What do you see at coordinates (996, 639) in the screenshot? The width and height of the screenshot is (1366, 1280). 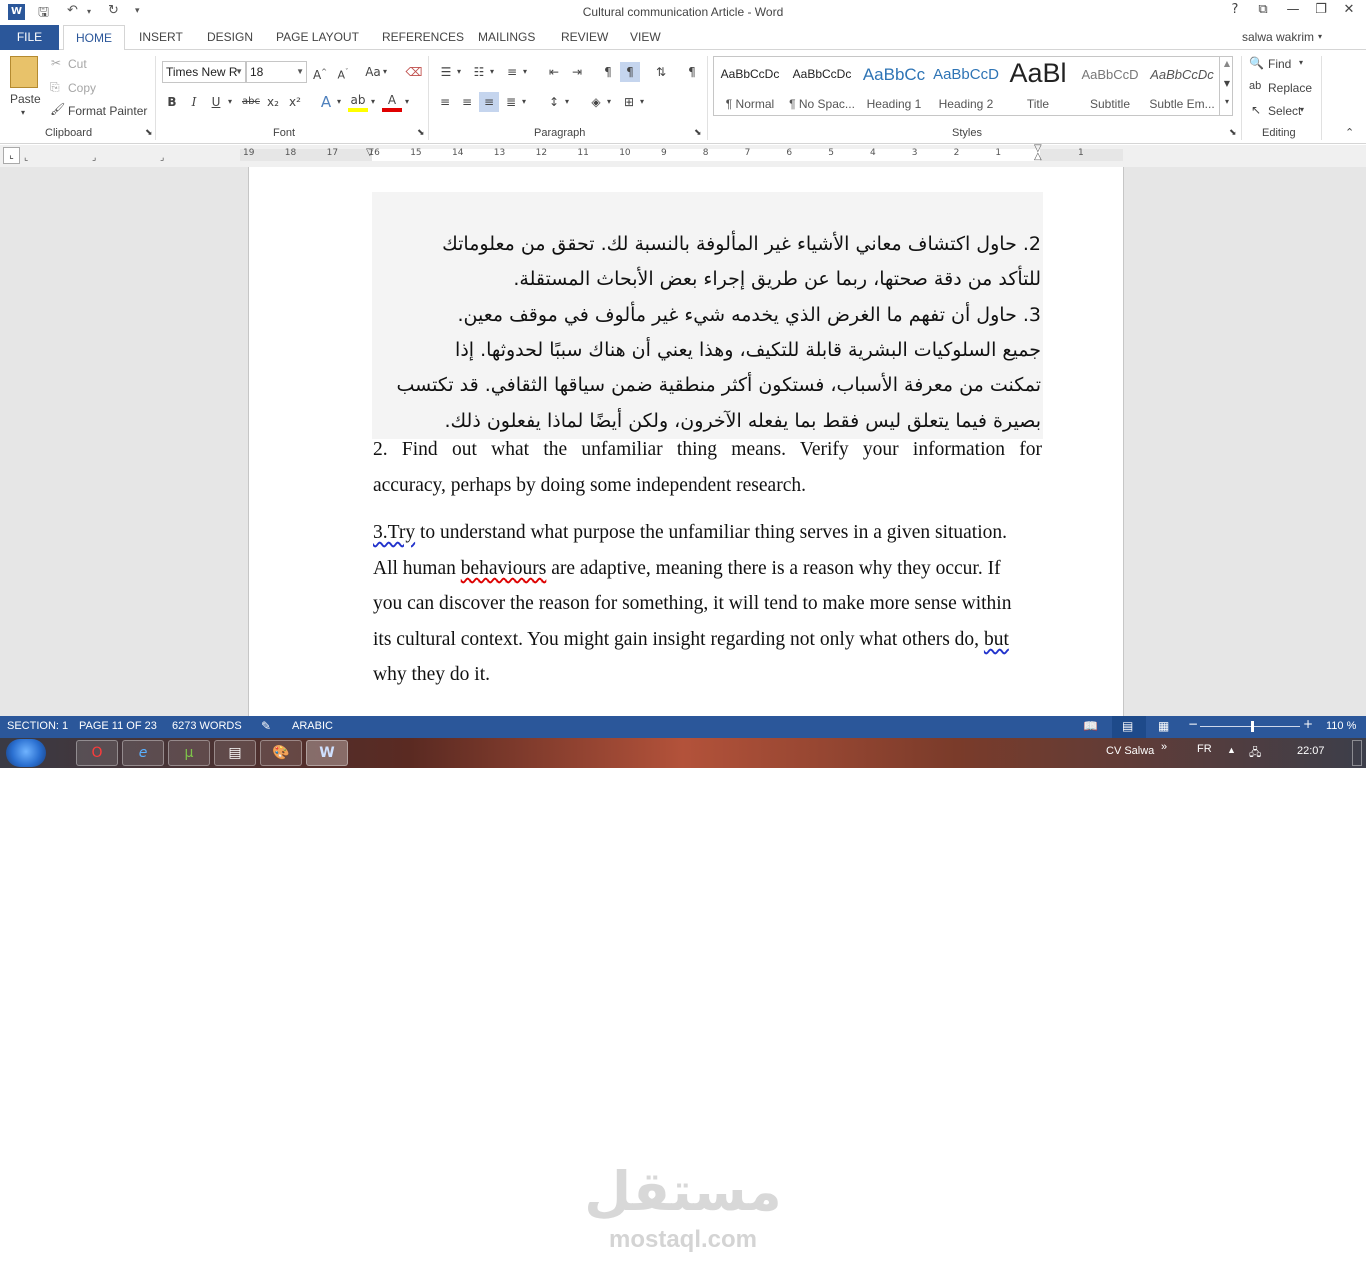 I see `grammar-flag: but` at bounding box center [996, 639].